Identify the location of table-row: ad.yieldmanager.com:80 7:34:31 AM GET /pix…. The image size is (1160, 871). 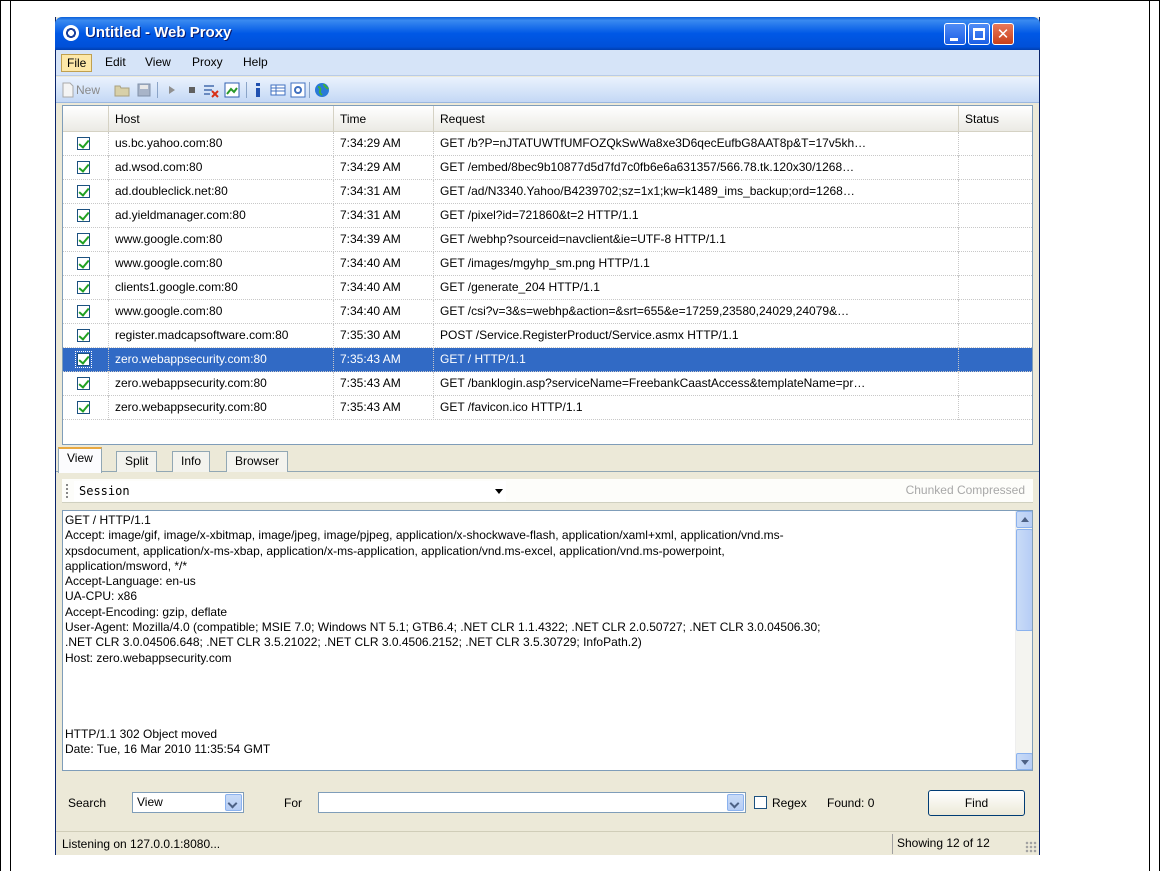
(547, 216).